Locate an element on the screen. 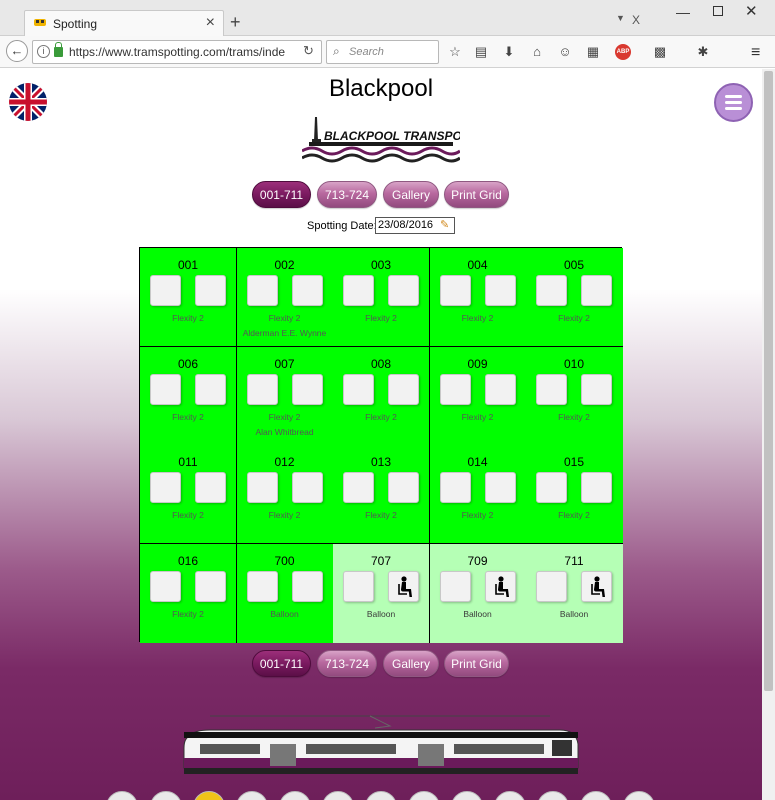  adblock-icon: ABP is located at coordinates (623, 52).